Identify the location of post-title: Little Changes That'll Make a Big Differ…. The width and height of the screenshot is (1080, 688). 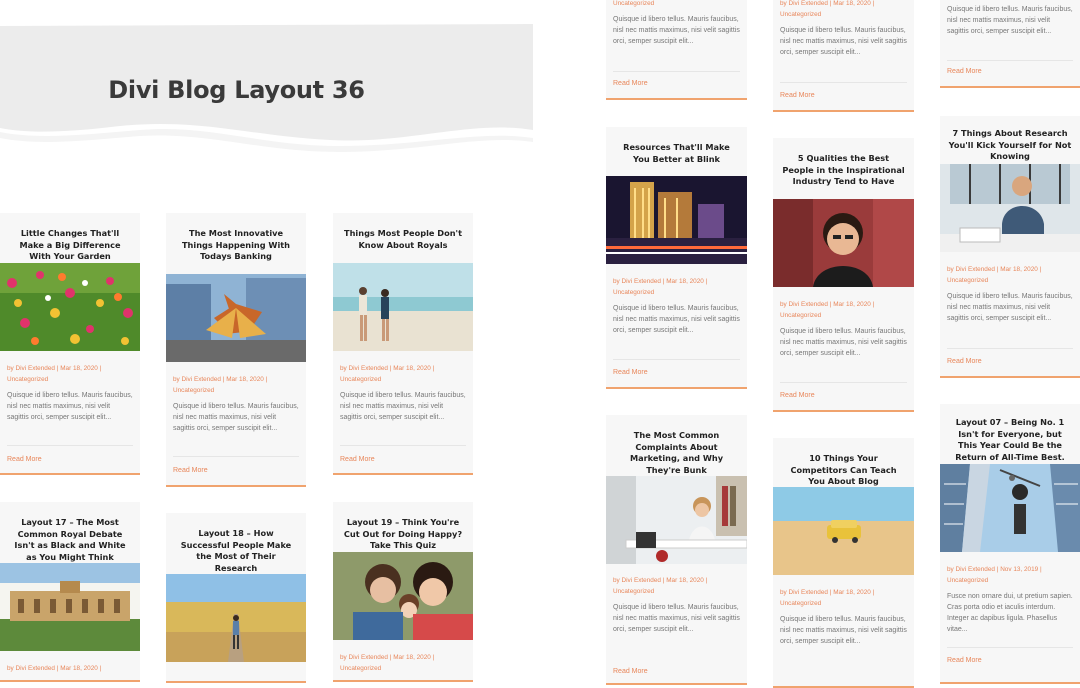
(70, 245).